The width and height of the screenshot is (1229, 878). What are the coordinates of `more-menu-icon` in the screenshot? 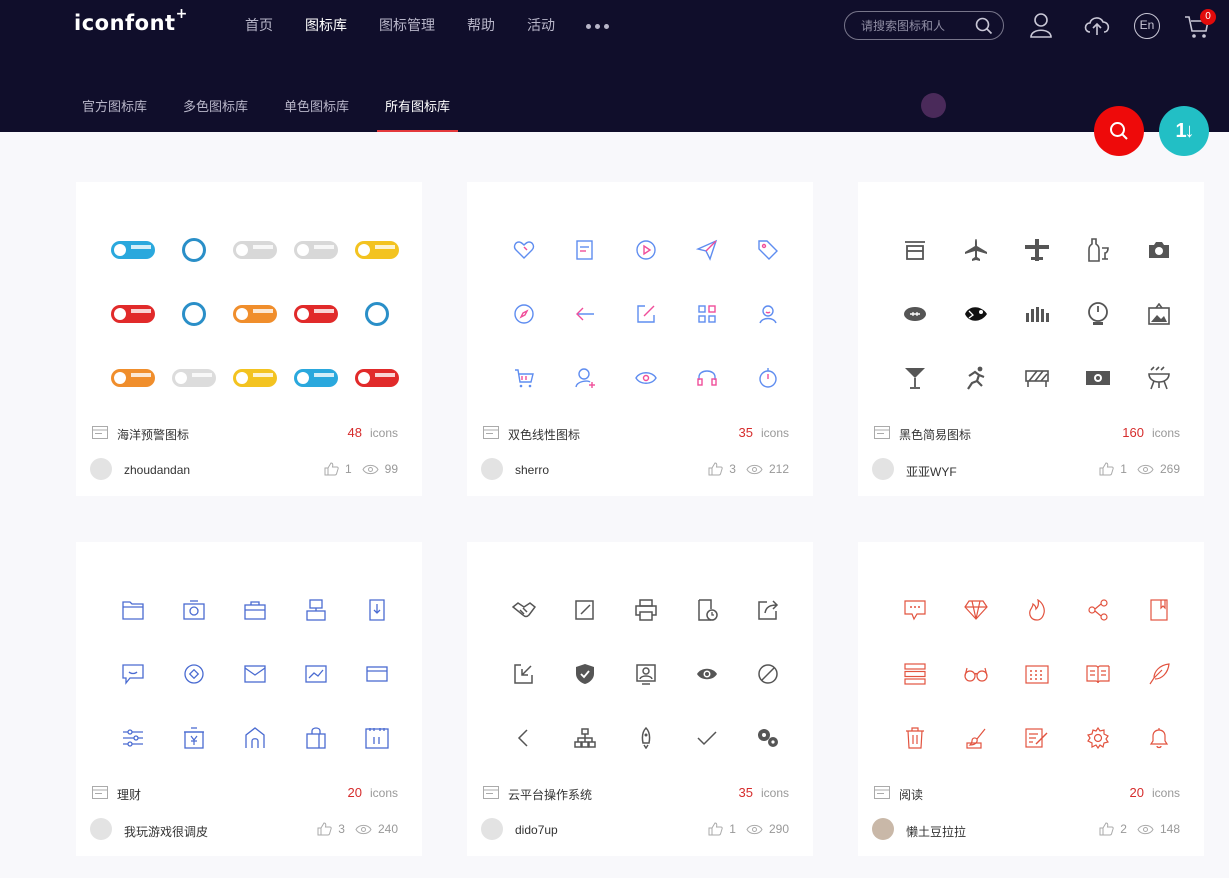 It's located at (597, 26).